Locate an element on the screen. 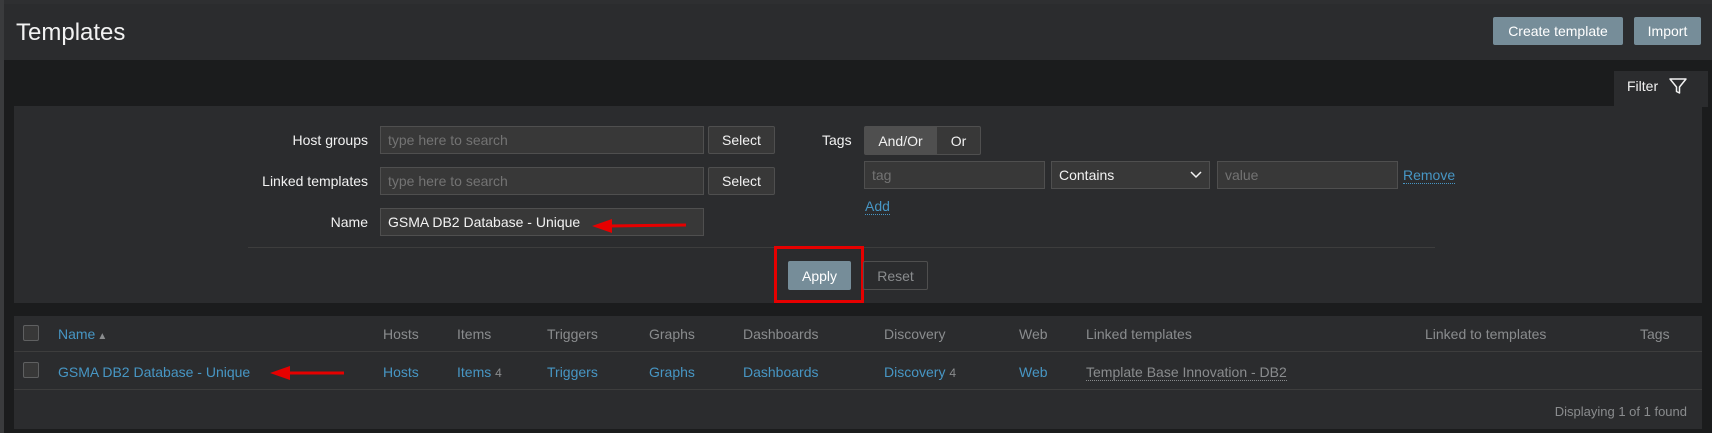  filter-icon is located at coordinates (1678, 86).